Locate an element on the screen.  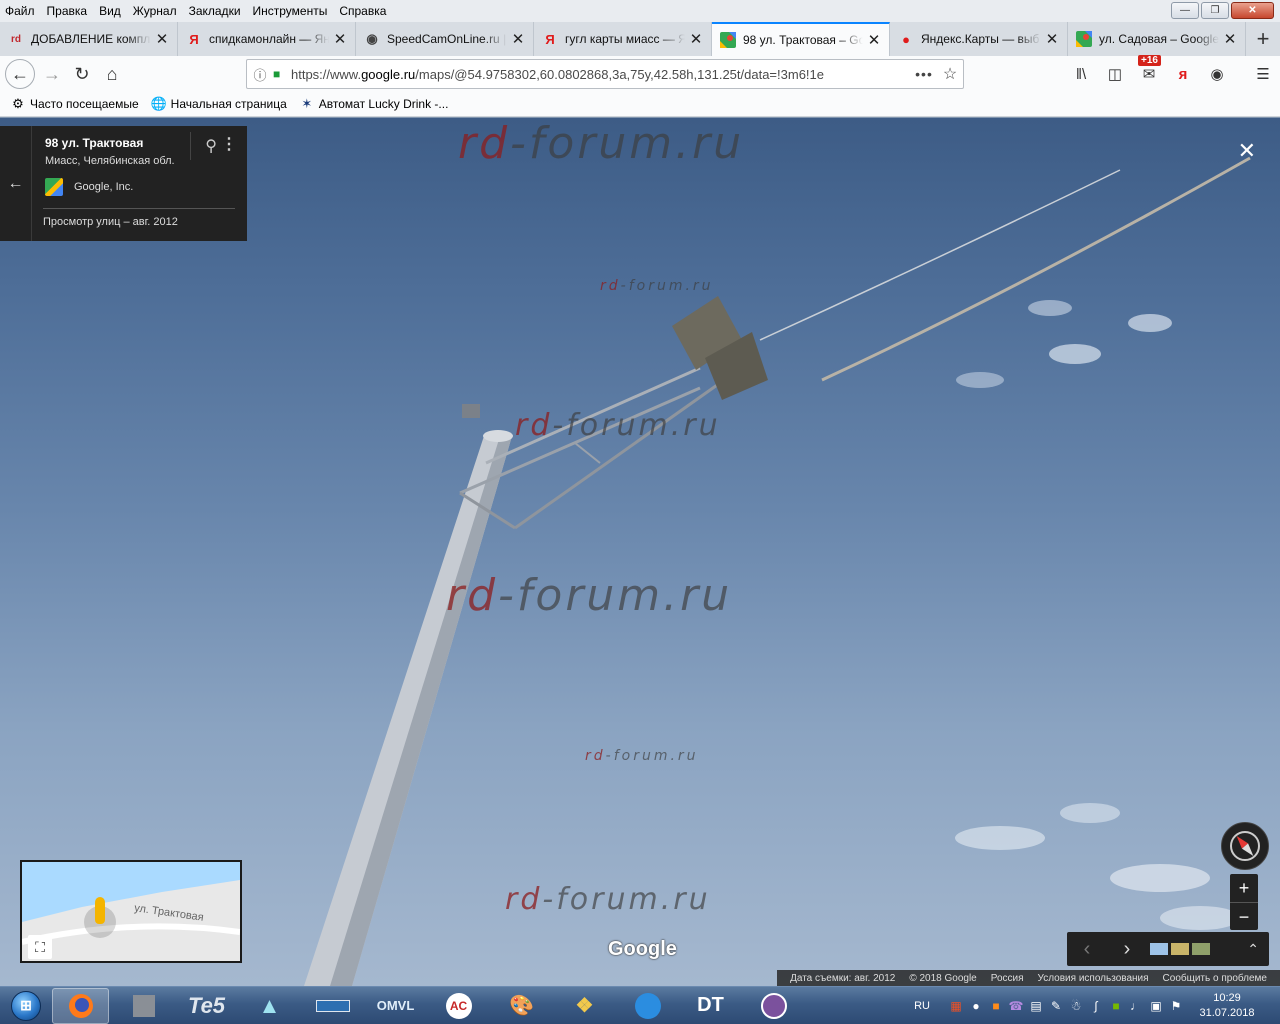
tab-yandex-search-1: Я спидкамонлайн — Ян ✕ is located at coordinates (267, 39).